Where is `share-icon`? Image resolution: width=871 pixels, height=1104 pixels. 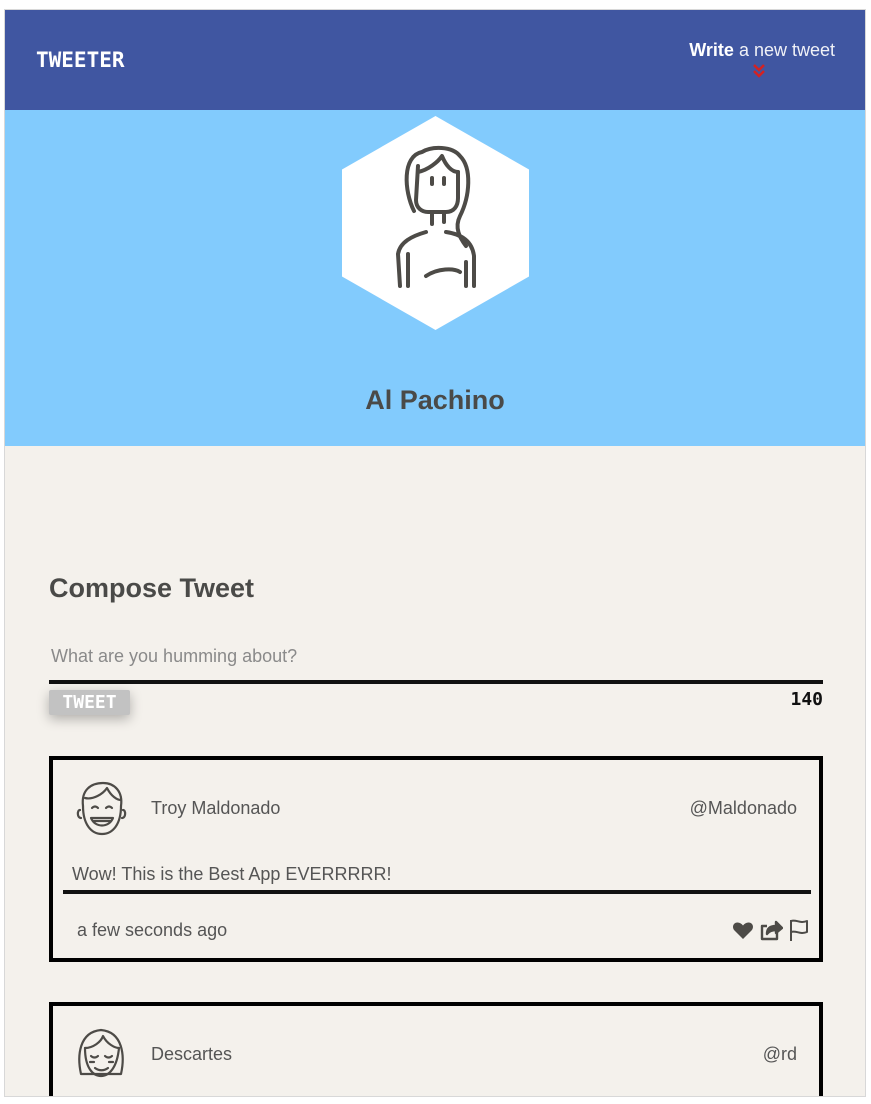 share-icon is located at coordinates (771, 930).